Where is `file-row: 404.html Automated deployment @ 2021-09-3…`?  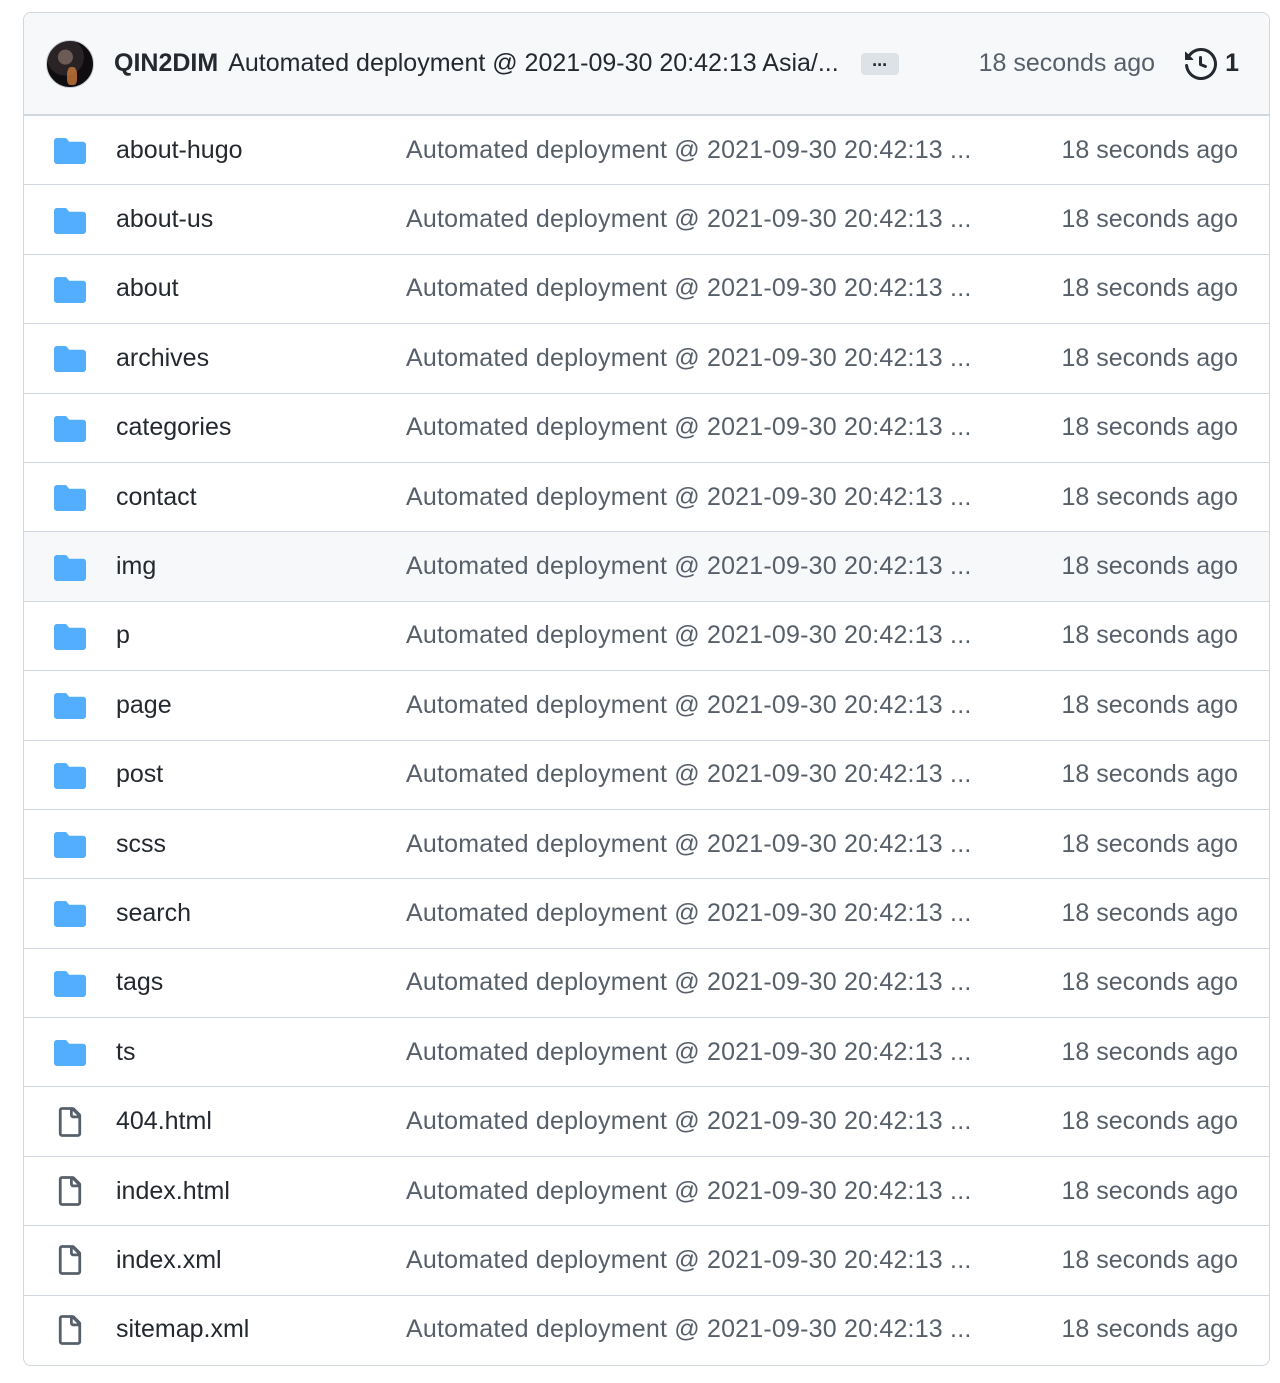 file-row: 404.html Automated deployment @ 2021-09-3… is located at coordinates (646, 1120).